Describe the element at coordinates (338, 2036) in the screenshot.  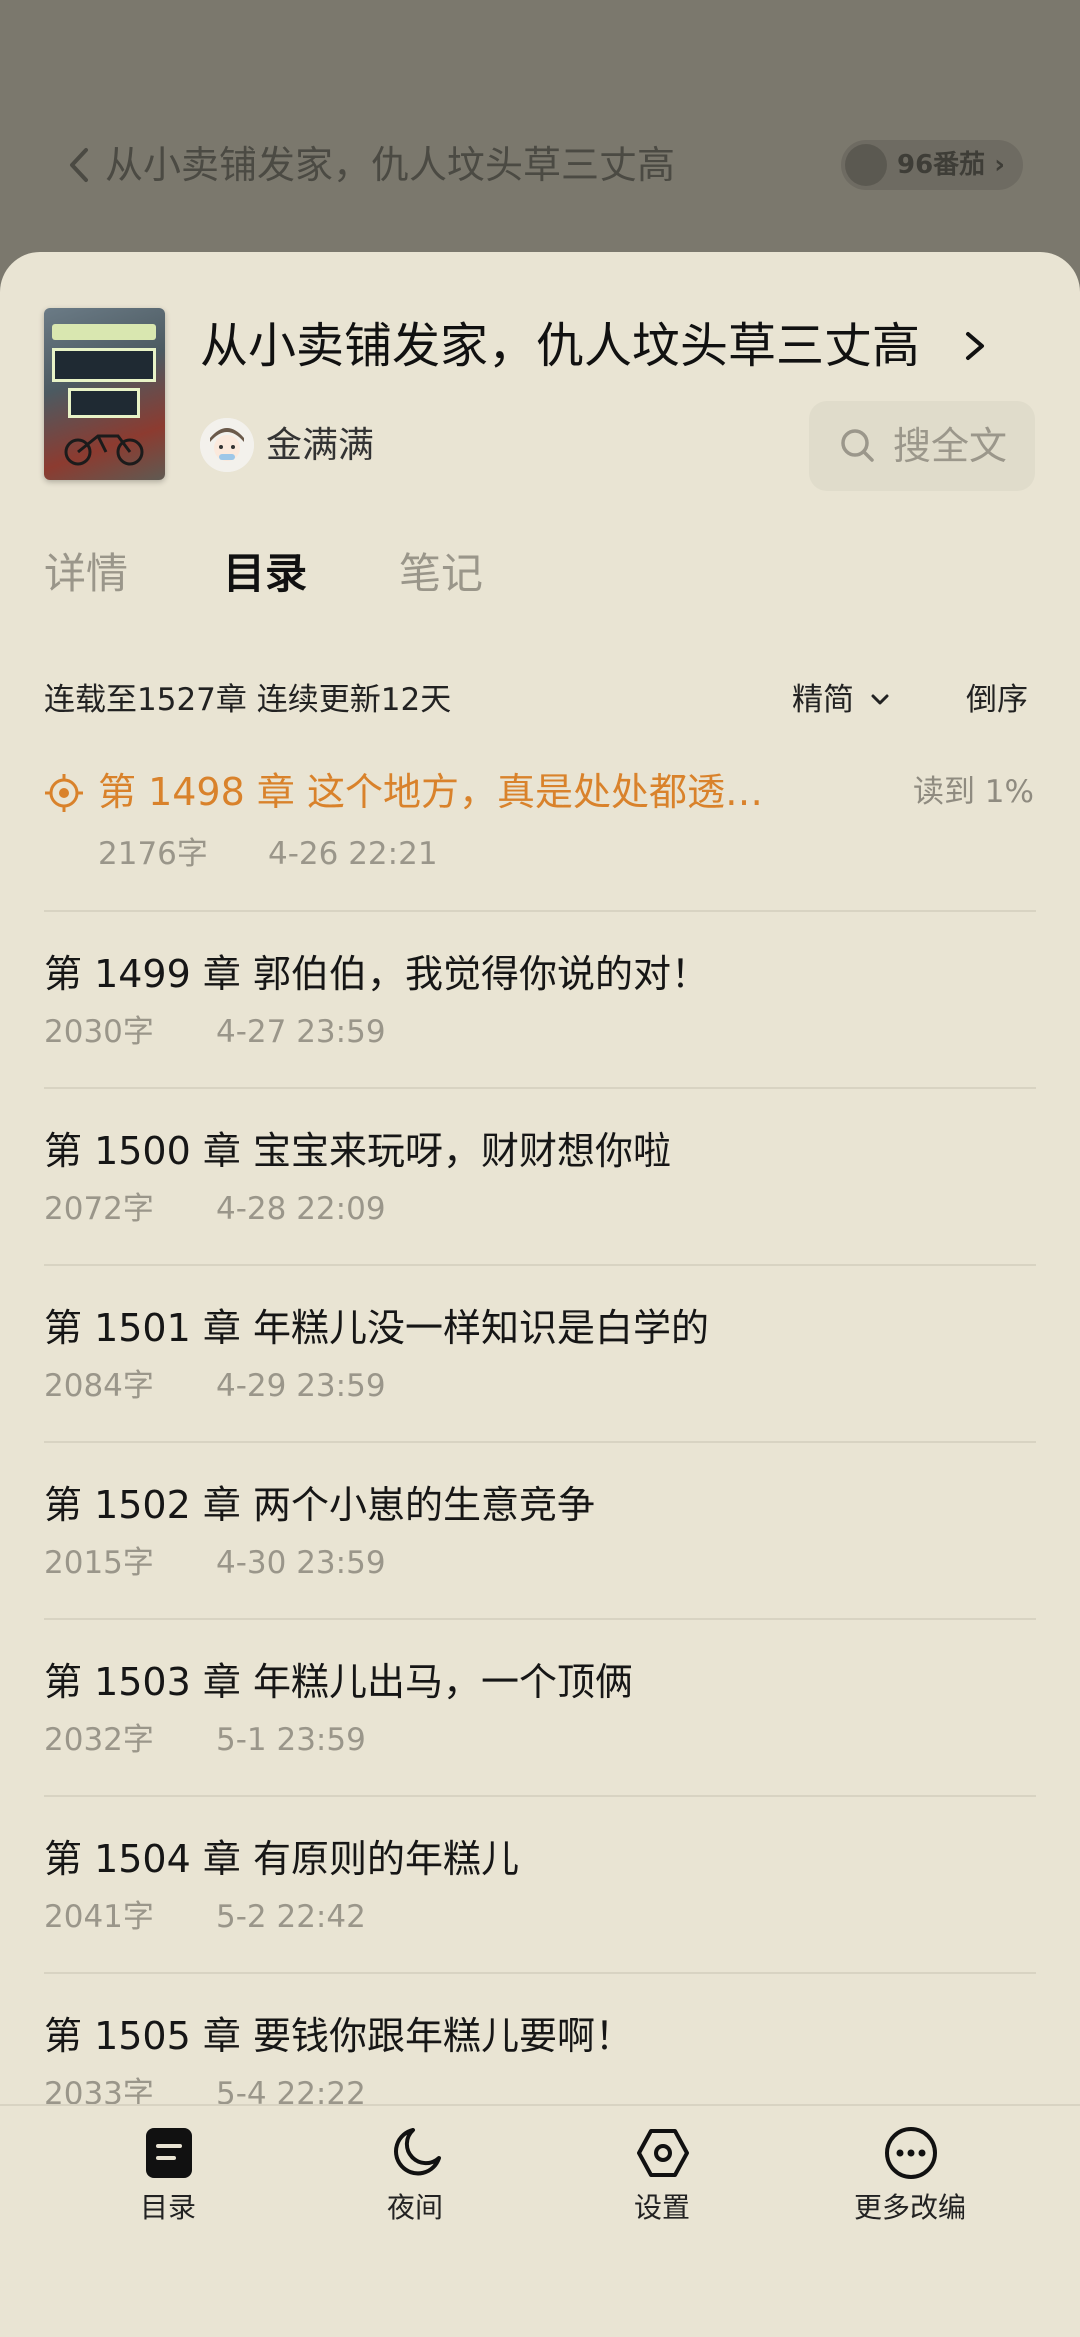
I see `chapter-title: 第 1505 章 要钱你跟年糕儿要啊！` at that location.